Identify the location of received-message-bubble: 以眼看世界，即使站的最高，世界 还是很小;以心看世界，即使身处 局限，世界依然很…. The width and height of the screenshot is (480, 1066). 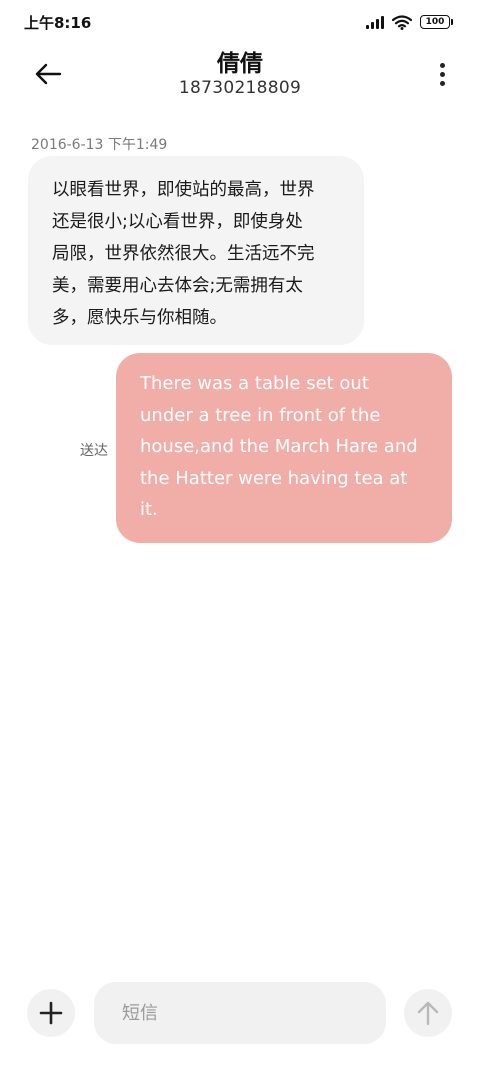
(196, 250).